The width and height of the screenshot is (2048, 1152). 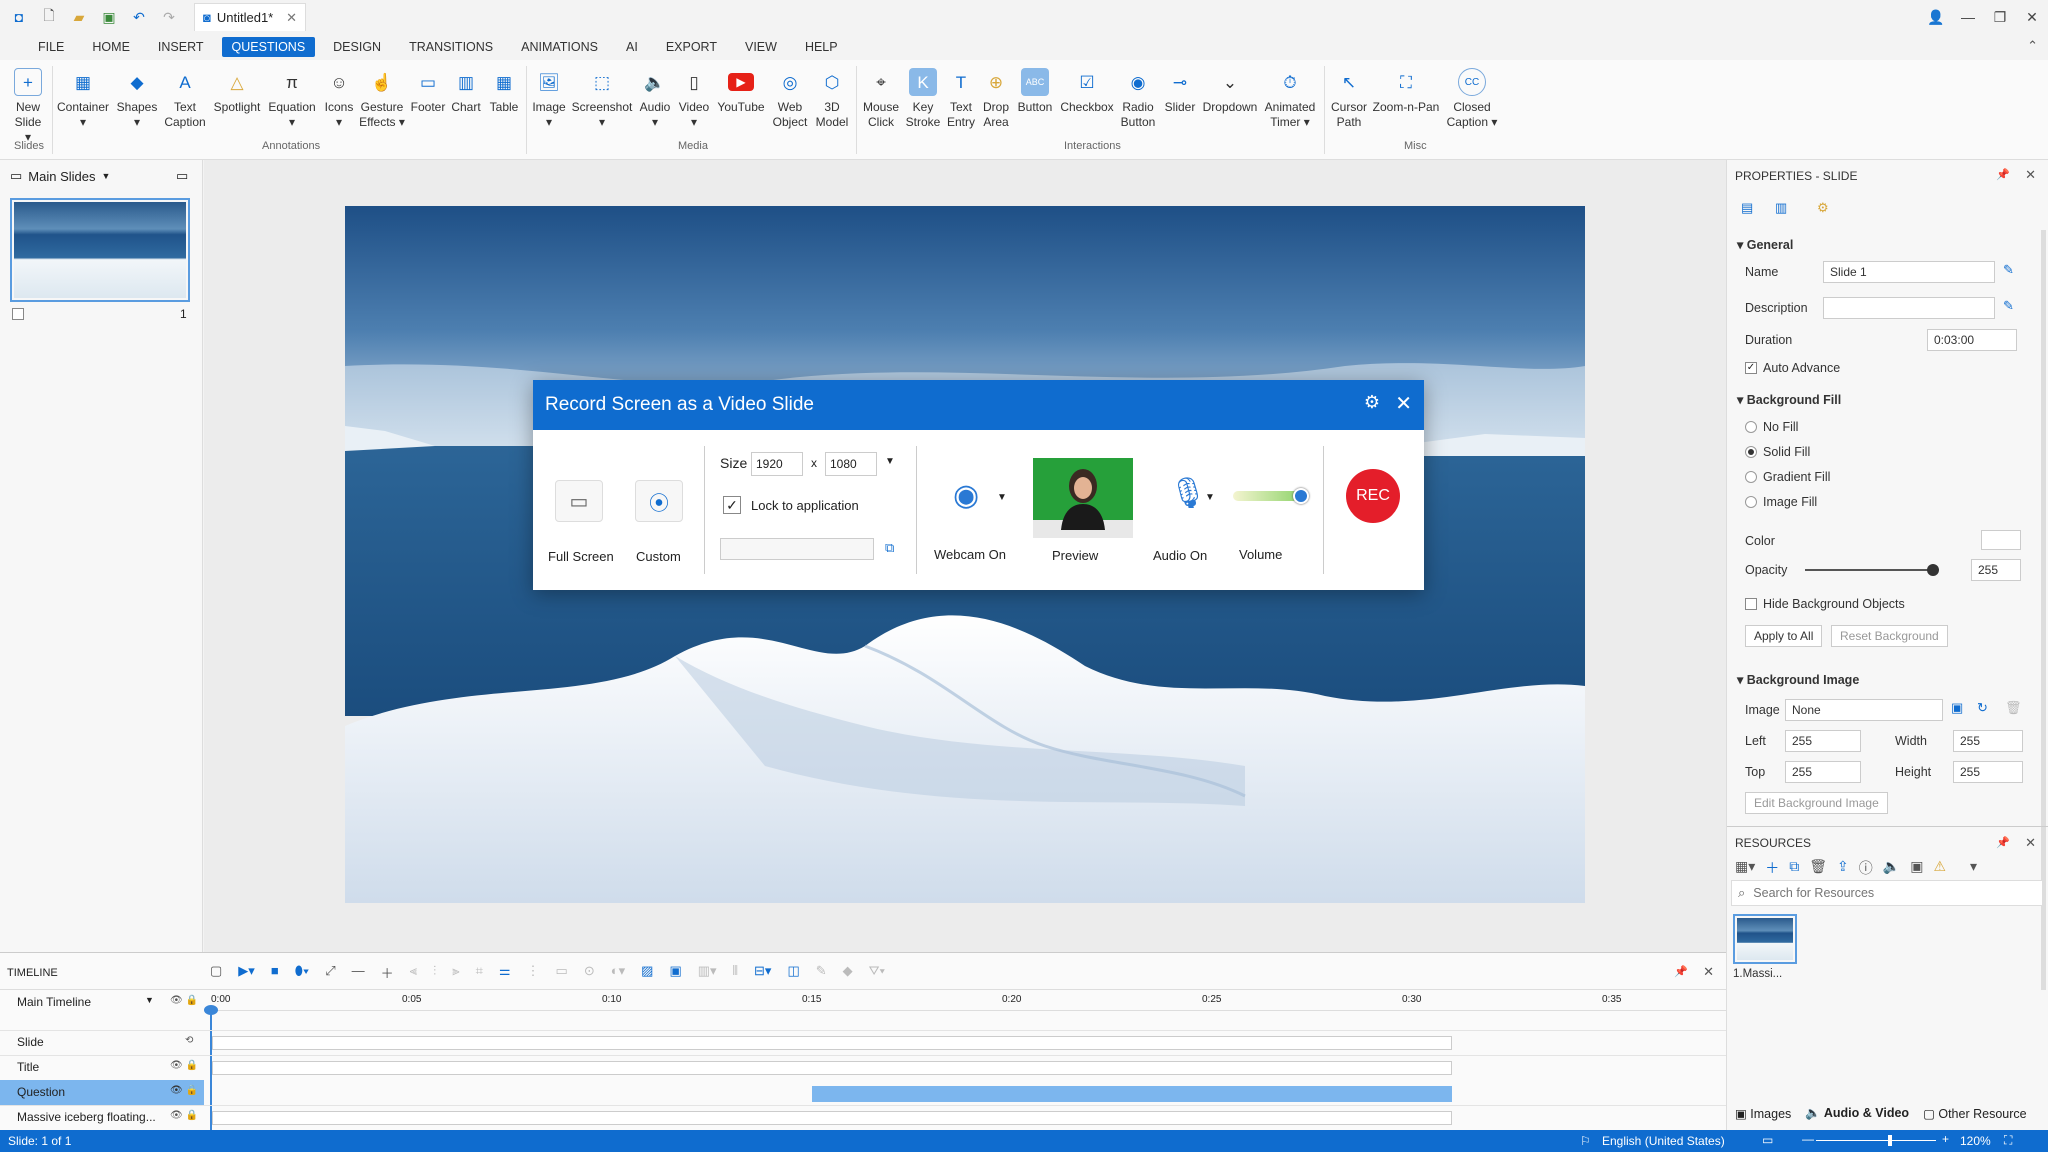 I want to click on dropdown-button: ⌄ Dropdown, so click(x=1230, y=91).